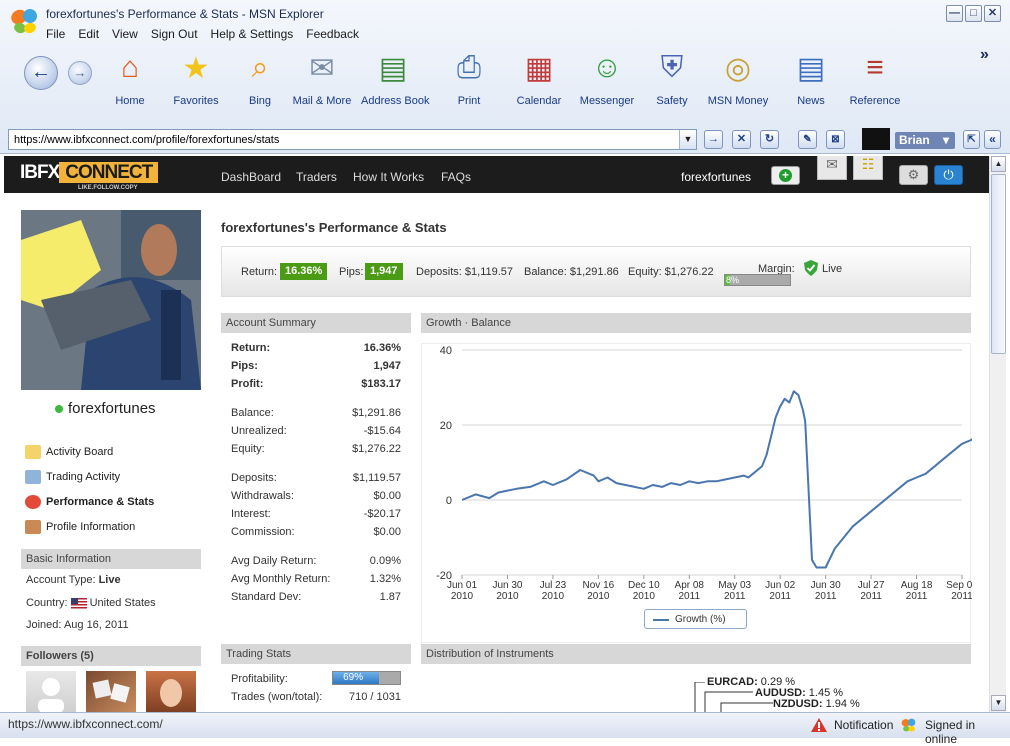 The height and width of the screenshot is (746, 1010). What do you see at coordinates (925, 140) in the screenshot?
I see `user-menu: Brian ▾` at bounding box center [925, 140].